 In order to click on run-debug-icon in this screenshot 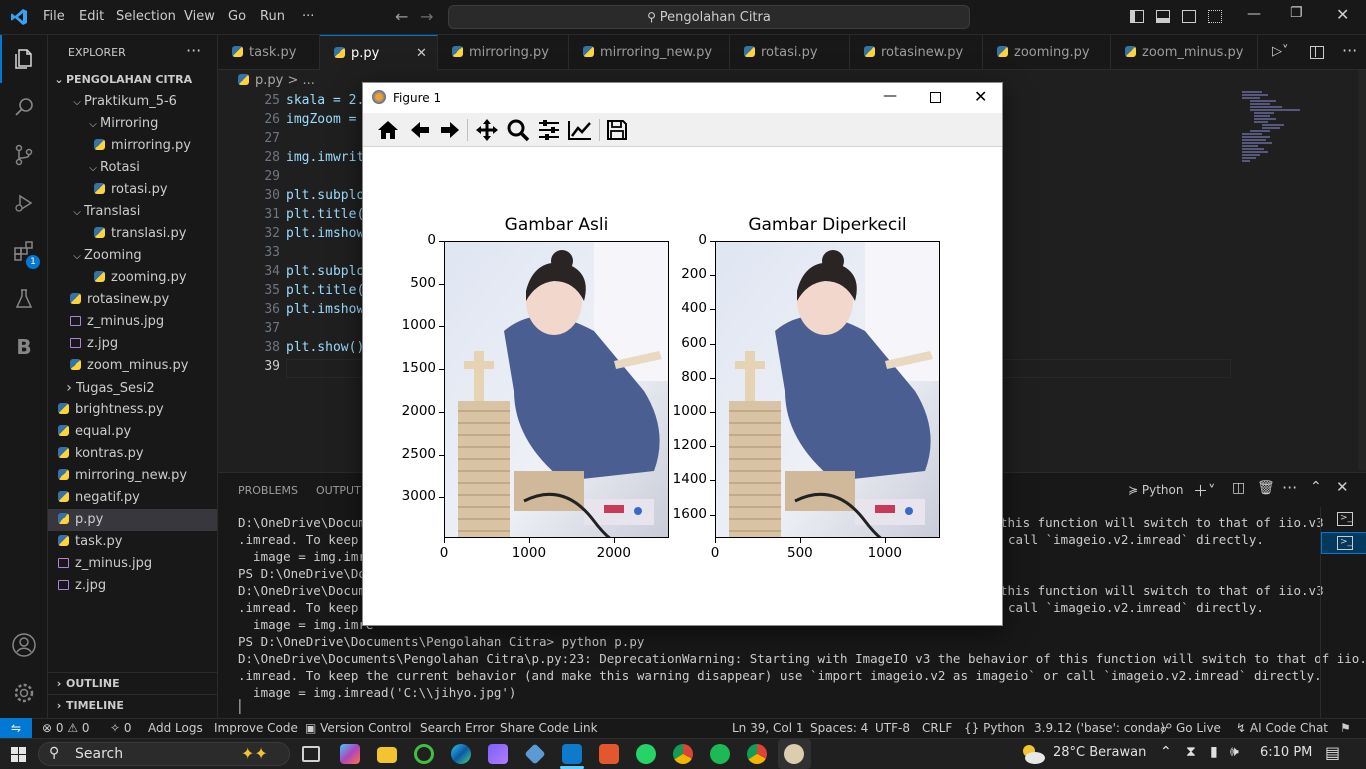, I will do `click(24, 203)`.